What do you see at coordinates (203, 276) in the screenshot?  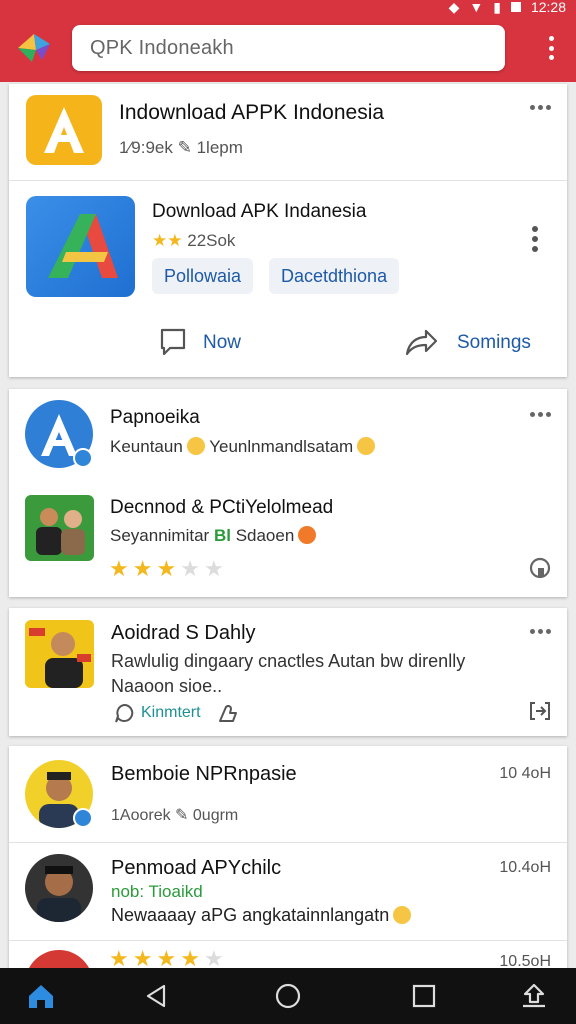 I see `chip-1: Pollowaia` at bounding box center [203, 276].